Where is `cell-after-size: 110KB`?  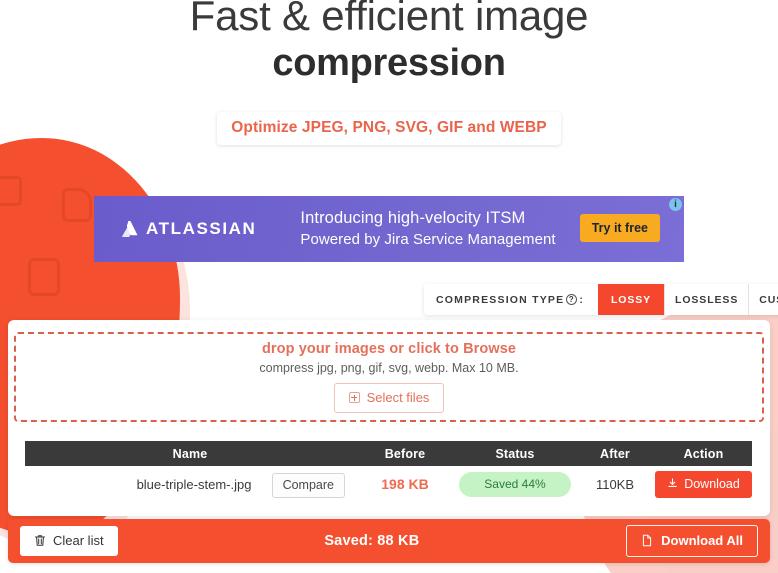
cell-after-size: 110KB is located at coordinates (615, 484).